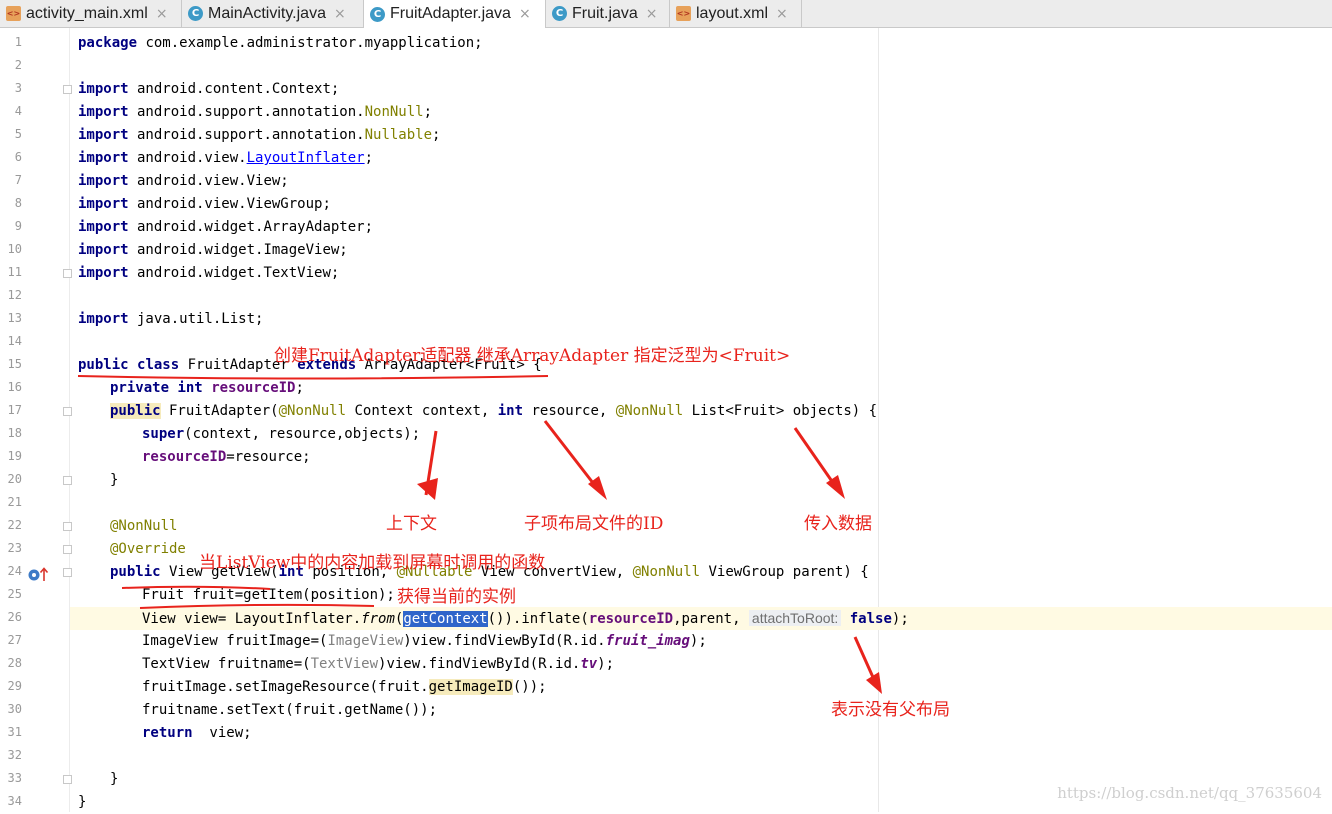  Describe the element at coordinates (1189, 793) in the screenshot. I see `watermark: https://blog.csdn.net/qq_37635604` at that location.